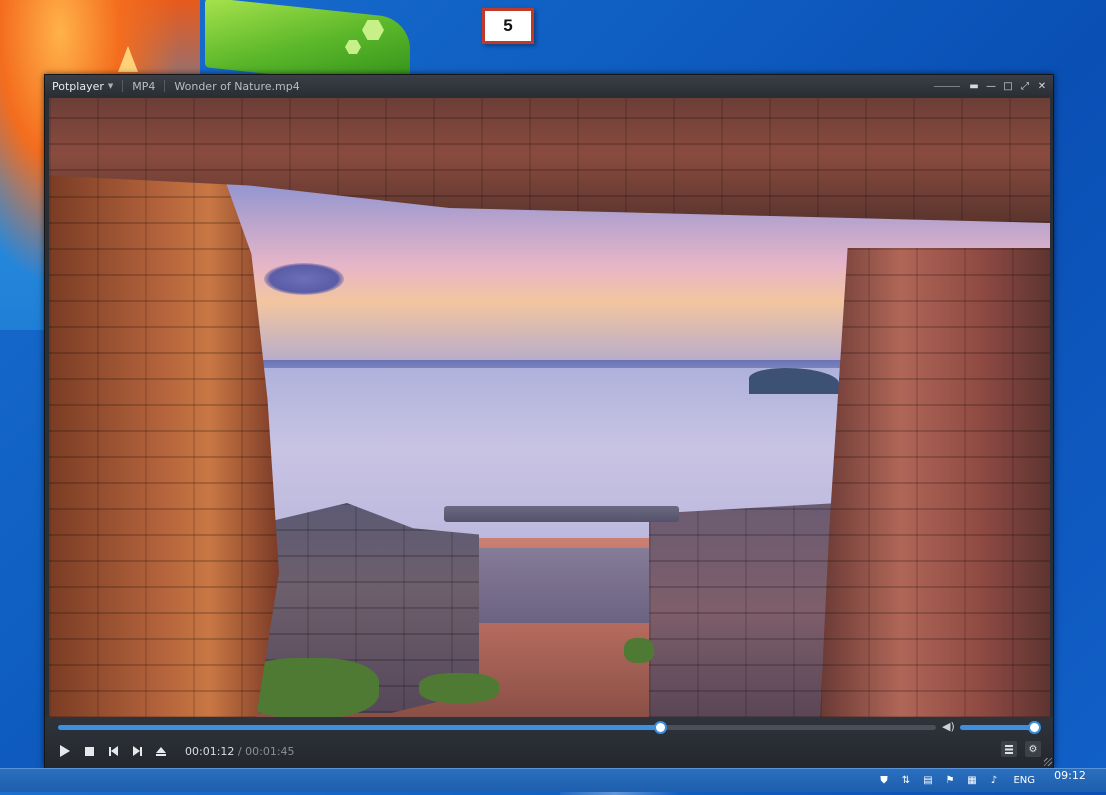 This screenshot has width=1106, height=795. What do you see at coordinates (971, 780) in the screenshot?
I see `network-icon: ▦` at bounding box center [971, 780].